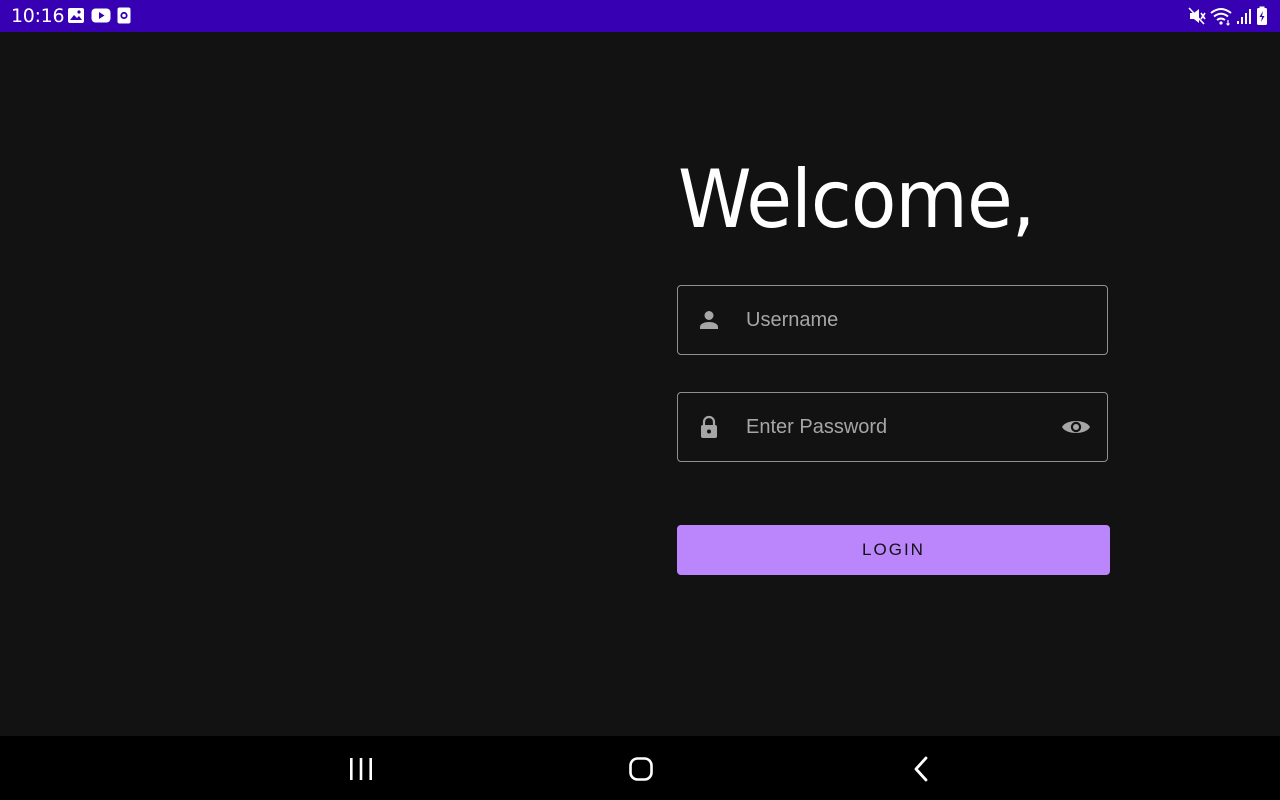  Describe the element at coordinates (792, 320) in the screenshot. I see `username-placeholder: Username` at that location.